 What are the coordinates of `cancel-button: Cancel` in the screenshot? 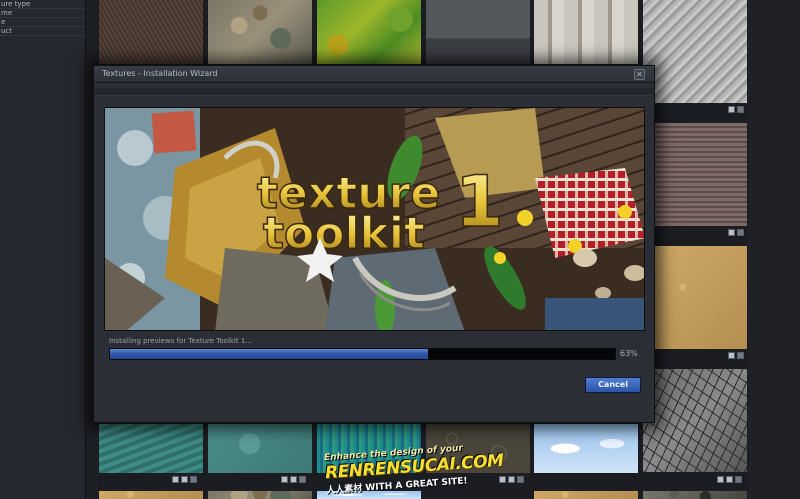 It's located at (613, 385).